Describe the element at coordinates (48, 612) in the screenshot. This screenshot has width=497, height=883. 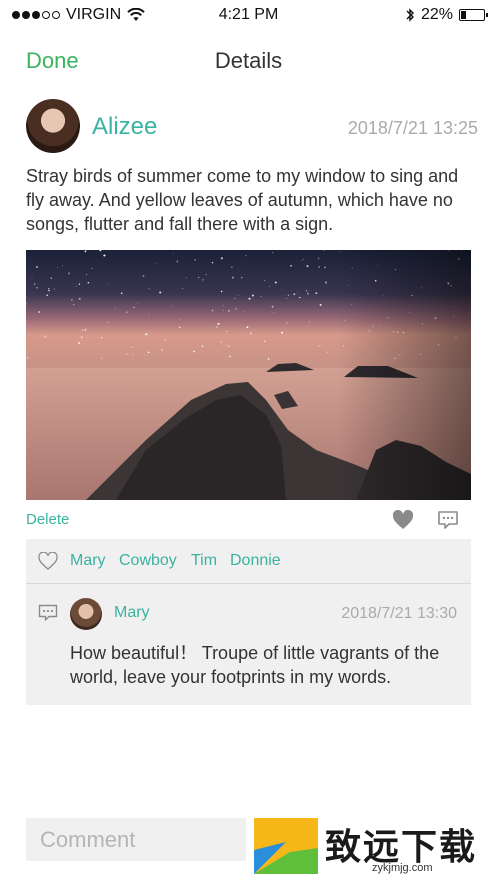
I see `comment-icon` at that location.